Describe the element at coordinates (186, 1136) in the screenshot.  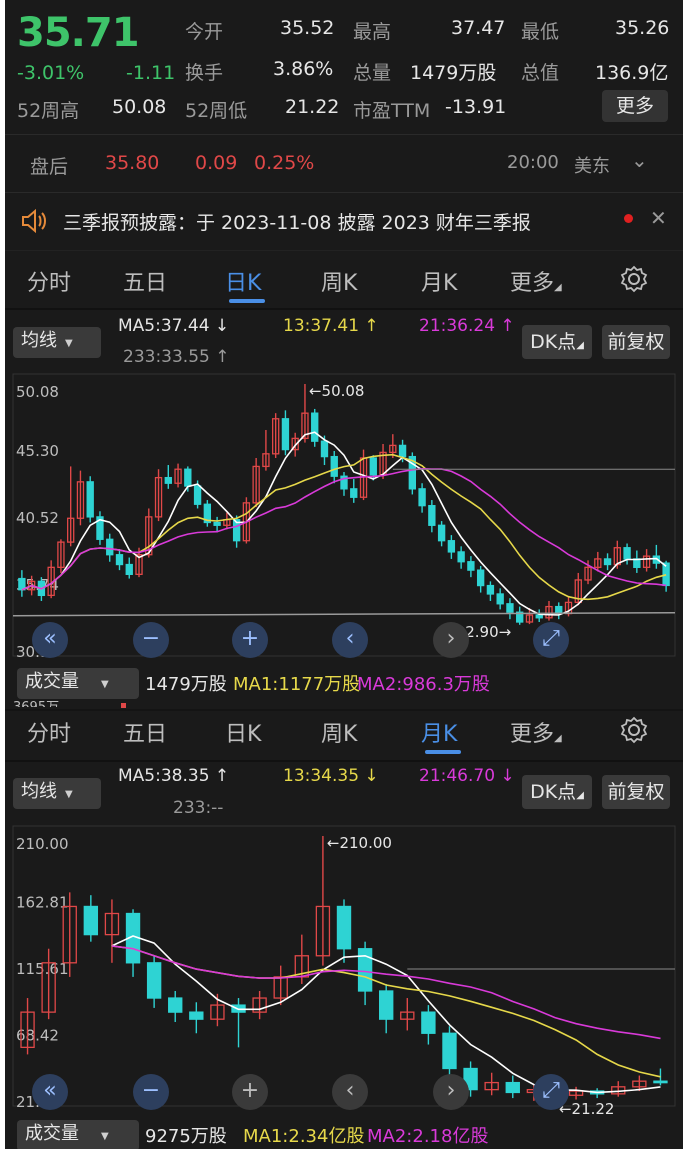
I see `monthly-volume: 9275万股` at that location.